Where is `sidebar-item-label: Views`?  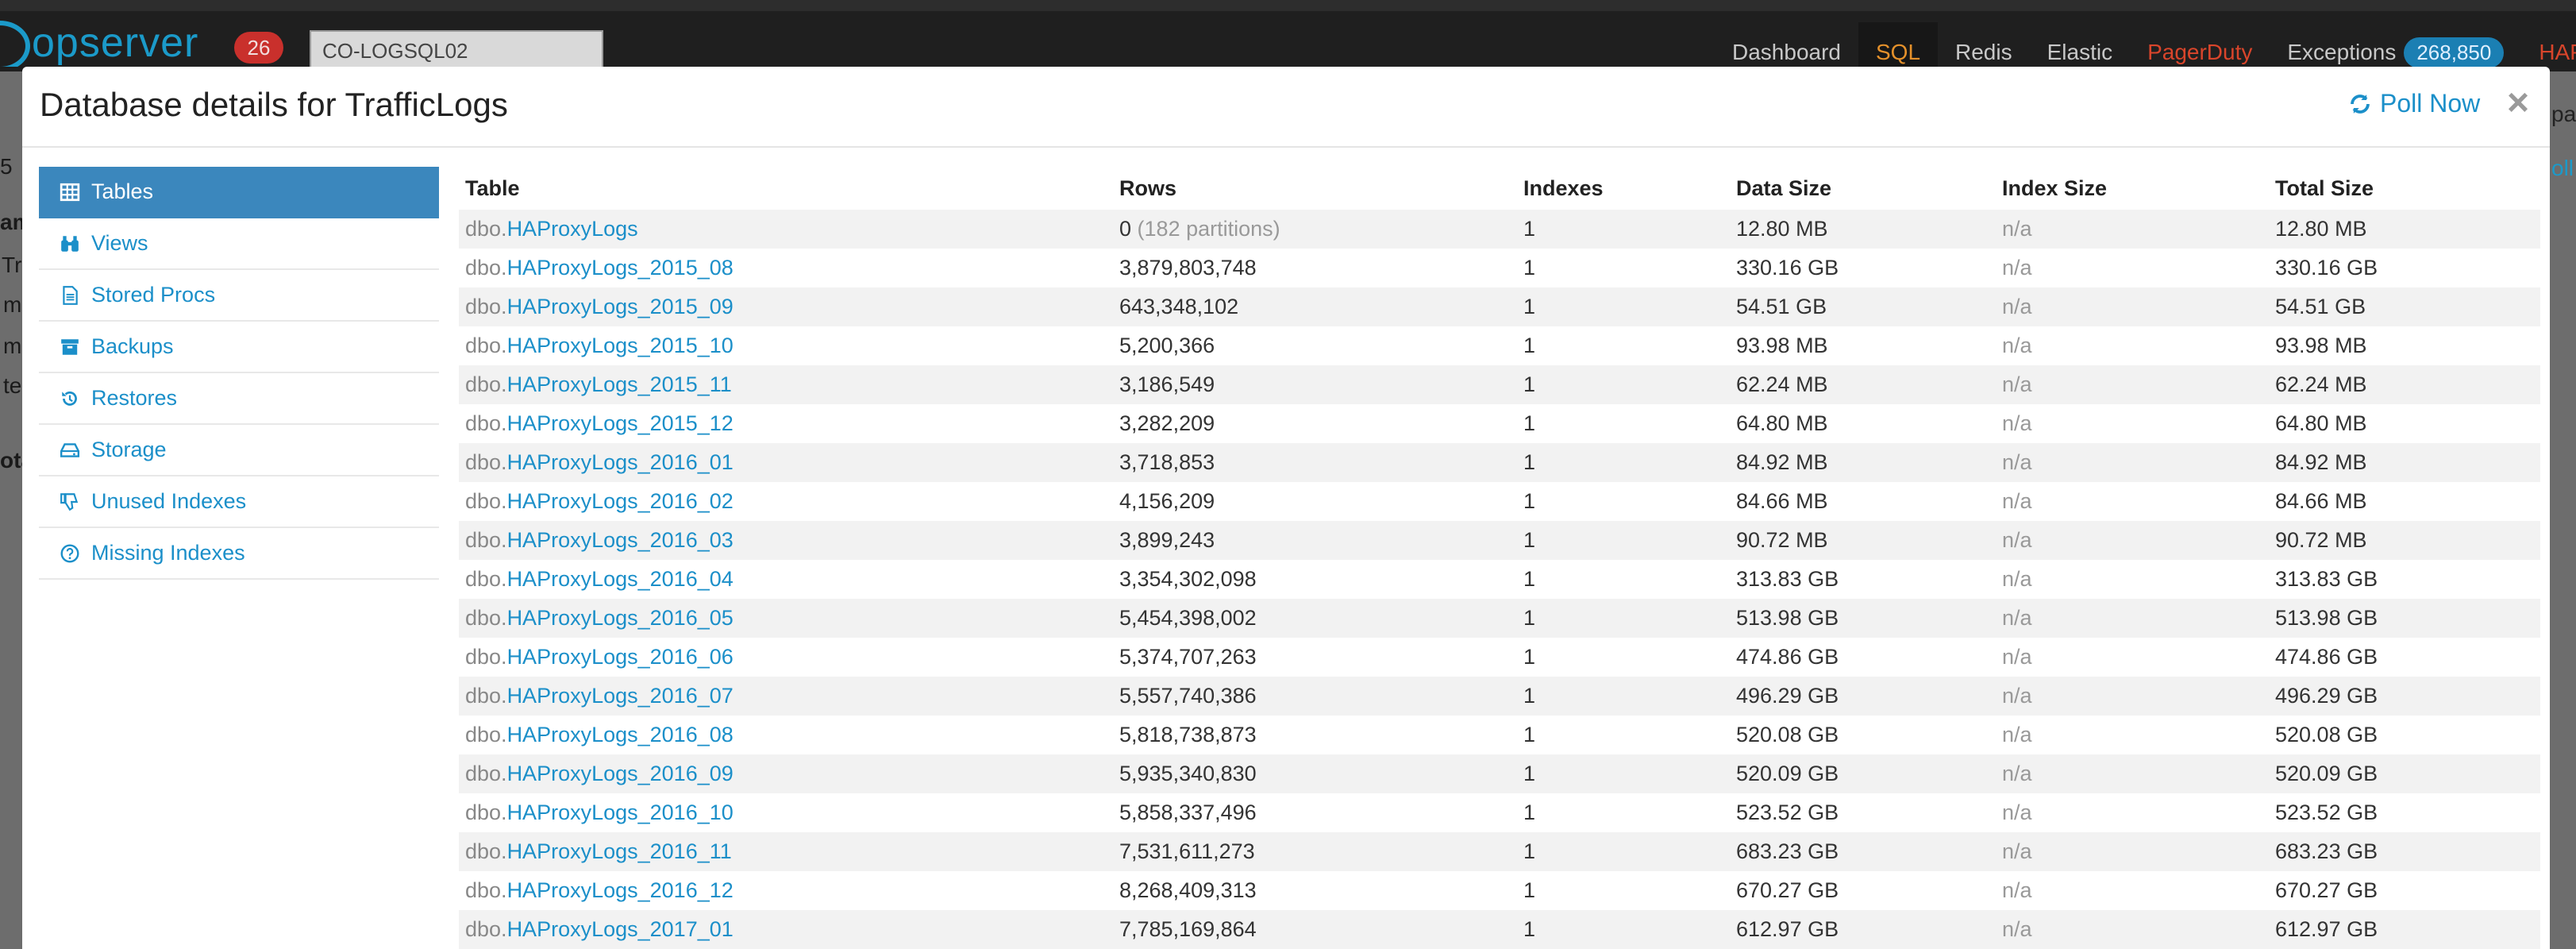
sidebar-item-label: Views is located at coordinates (119, 243).